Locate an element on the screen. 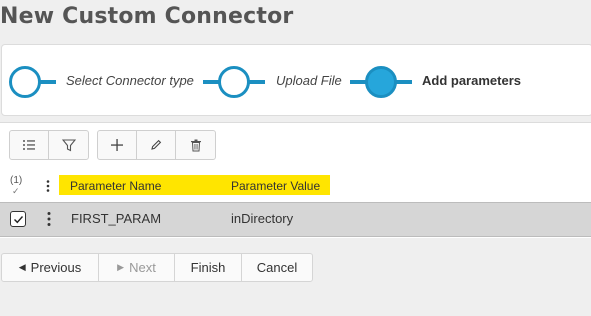 Image resolution: width=591 pixels, height=316 pixels. cancel-button: Cancel is located at coordinates (277, 267).